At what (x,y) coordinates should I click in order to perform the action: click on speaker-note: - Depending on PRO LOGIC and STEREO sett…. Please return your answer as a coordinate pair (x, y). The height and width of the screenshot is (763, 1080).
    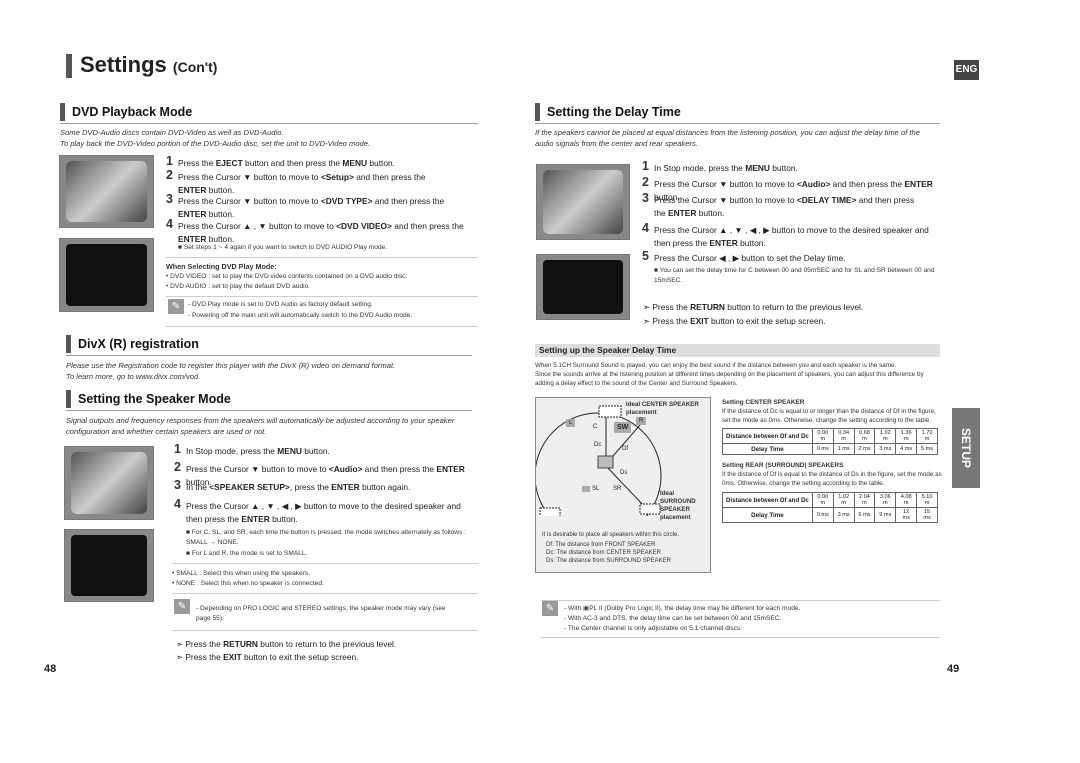
    Looking at the image, I should click on (321, 613).